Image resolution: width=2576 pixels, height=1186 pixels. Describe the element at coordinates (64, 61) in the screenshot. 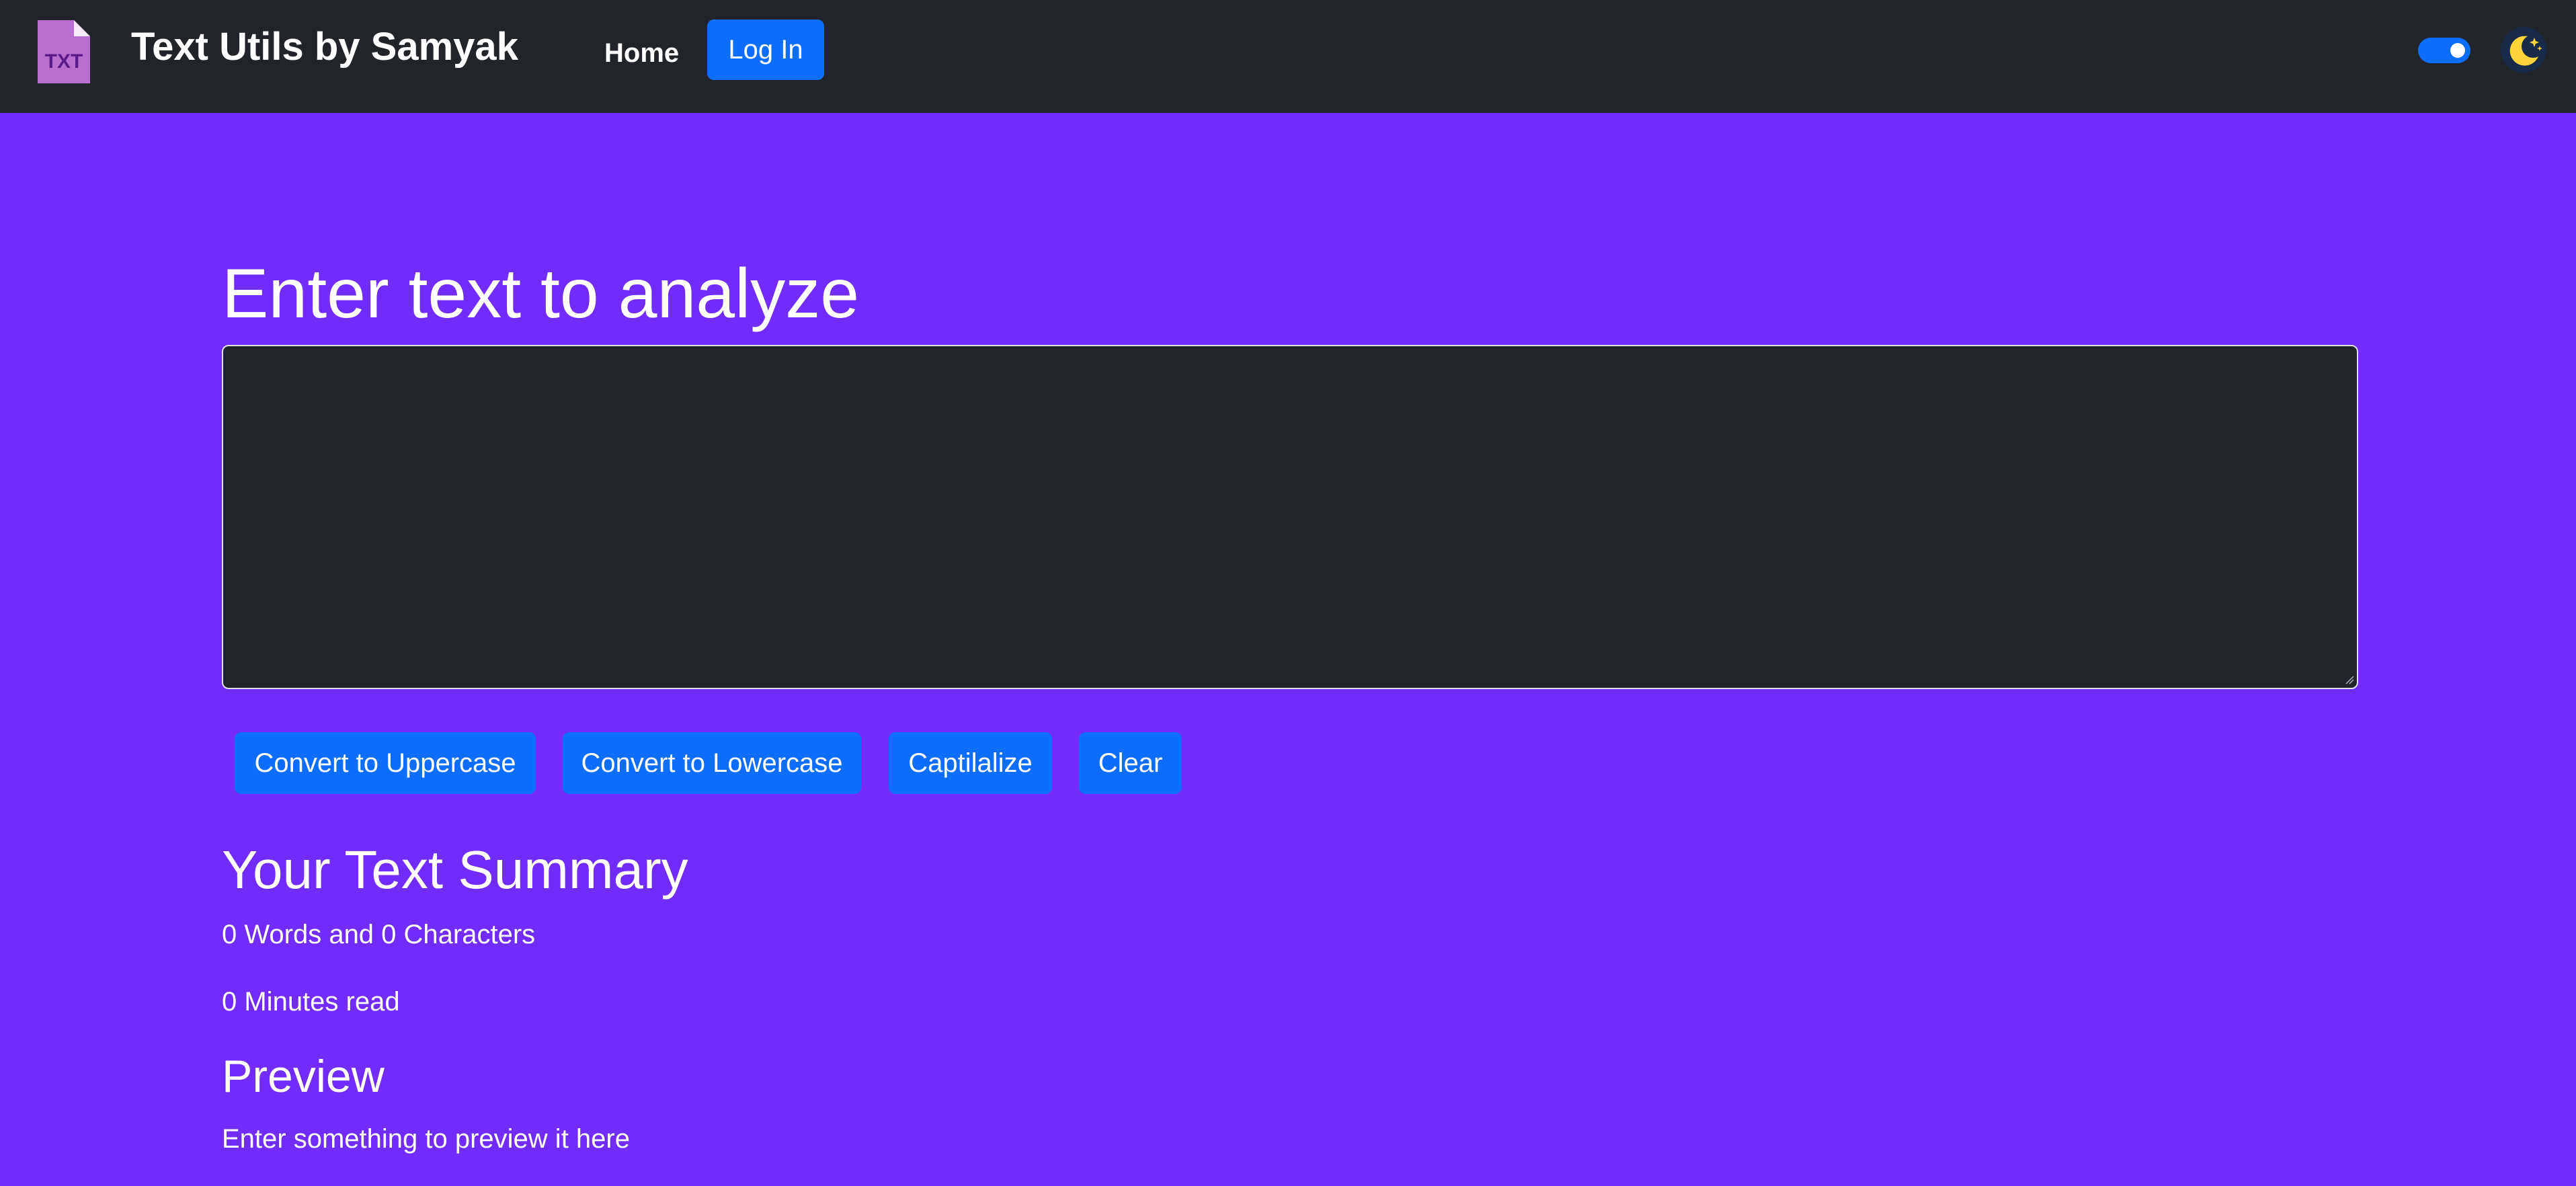

I see `logo-text: TXT` at that location.